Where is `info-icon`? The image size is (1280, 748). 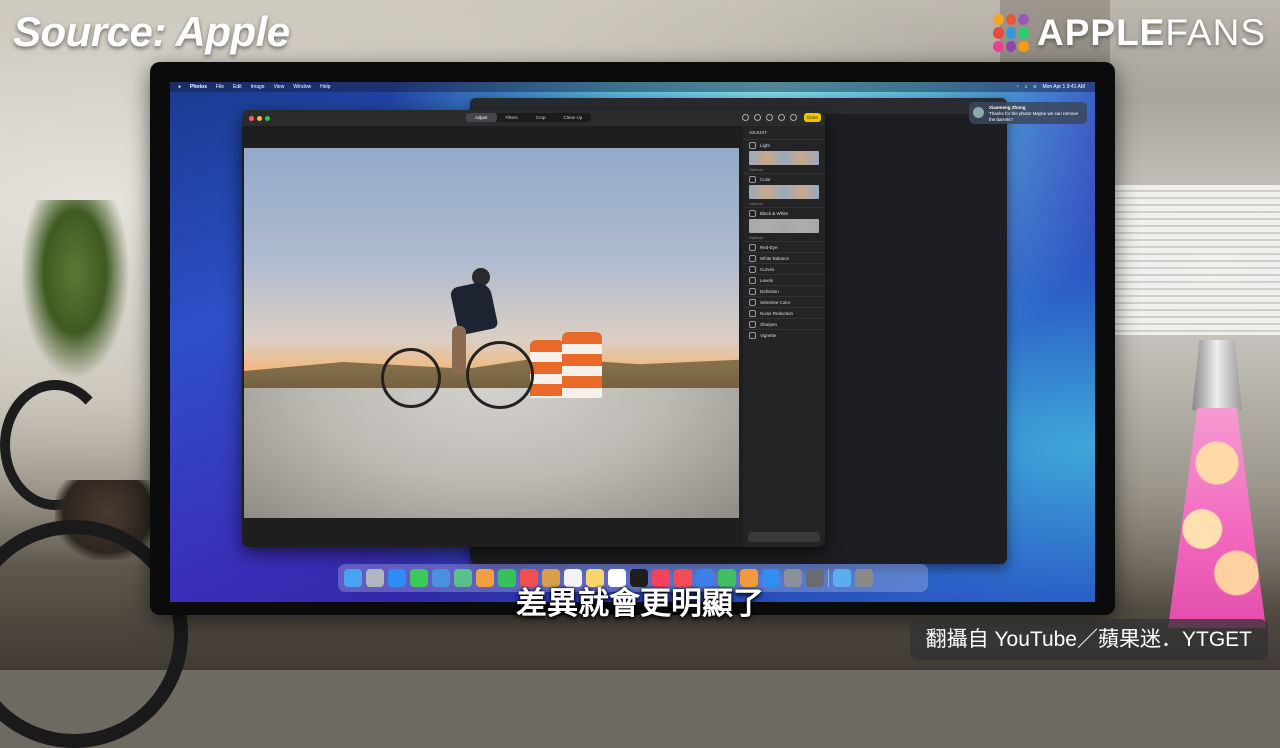 info-icon is located at coordinates (745, 117).